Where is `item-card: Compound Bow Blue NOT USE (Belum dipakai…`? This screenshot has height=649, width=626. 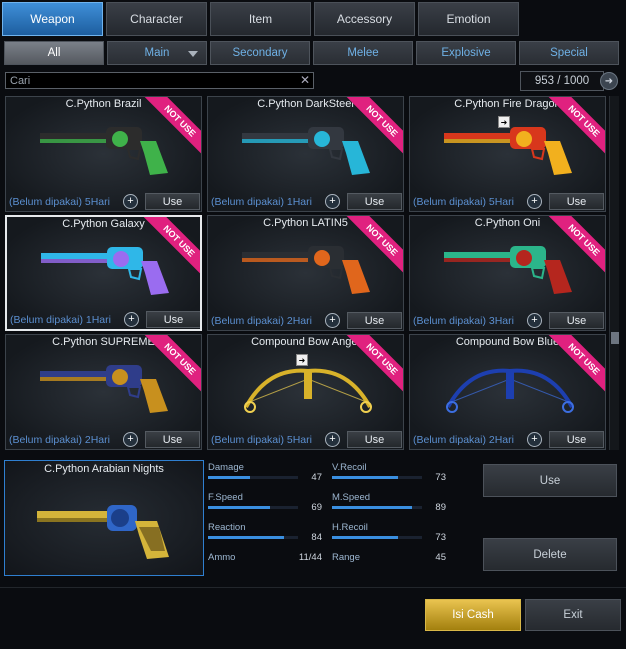
item-card: Compound Bow Blue NOT USE (Belum dipakai… is located at coordinates (507, 392).